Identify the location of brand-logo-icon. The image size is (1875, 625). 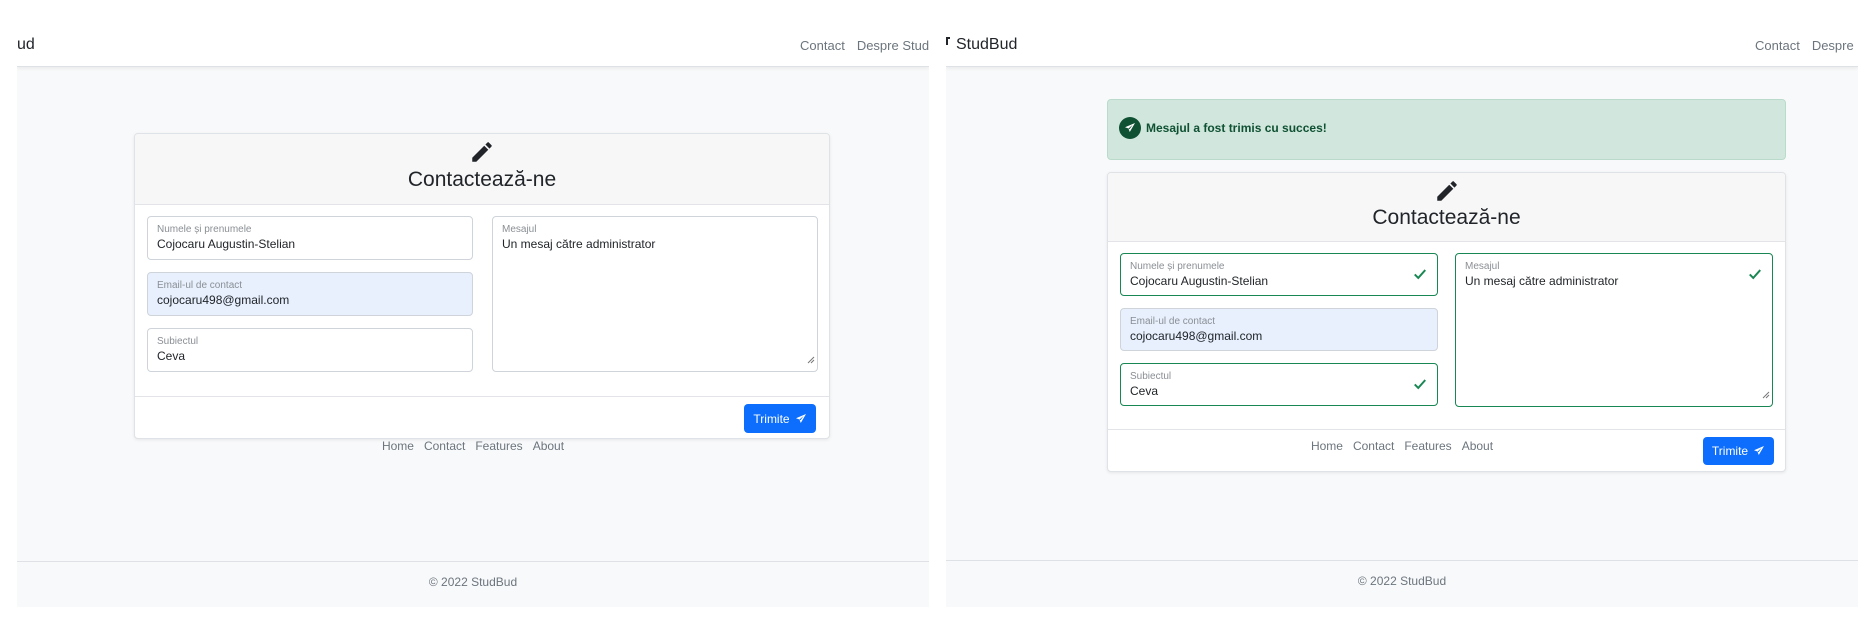
(948, 41).